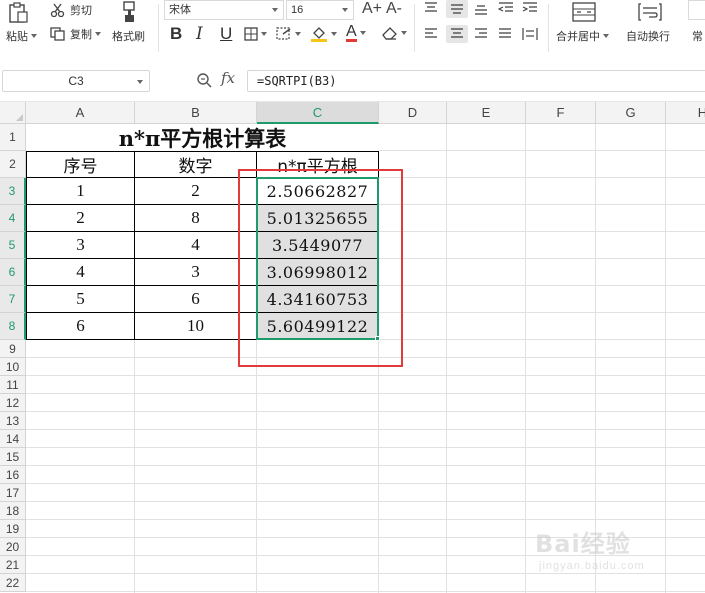  Describe the element at coordinates (476, 81) in the screenshot. I see `formula-input: =SQRTPI(B3)` at that location.